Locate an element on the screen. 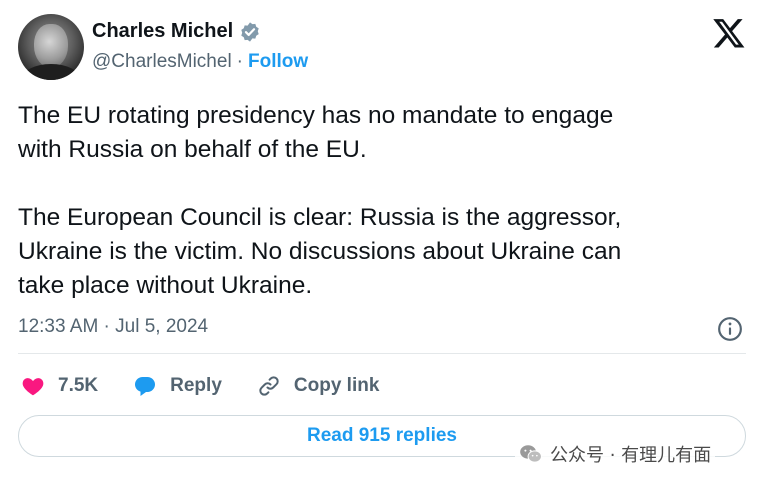 Image resolution: width=770 pixels, height=482 pixels. like-count: 7.5K is located at coordinates (78, 385).